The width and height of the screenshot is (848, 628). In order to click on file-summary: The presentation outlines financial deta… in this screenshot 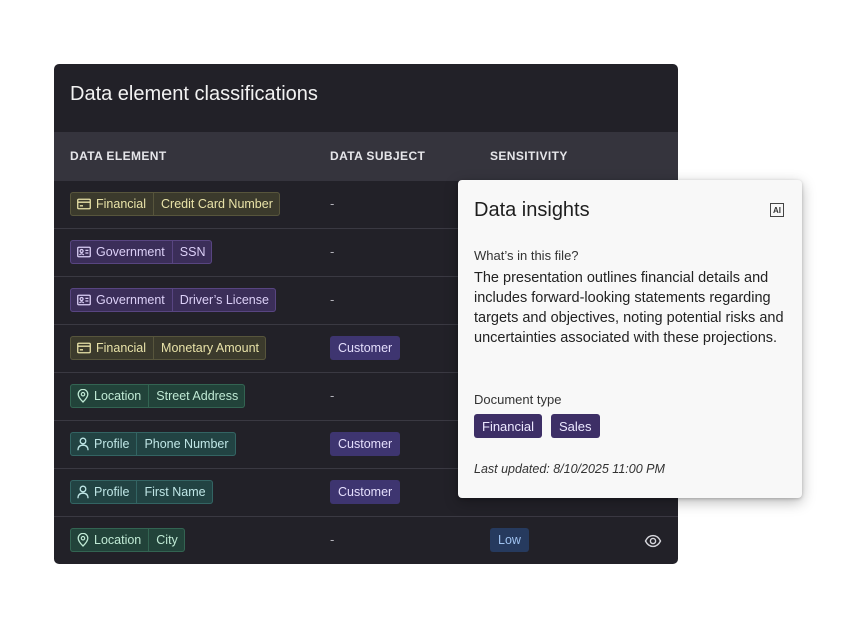, I will do `click(629, 308)`.